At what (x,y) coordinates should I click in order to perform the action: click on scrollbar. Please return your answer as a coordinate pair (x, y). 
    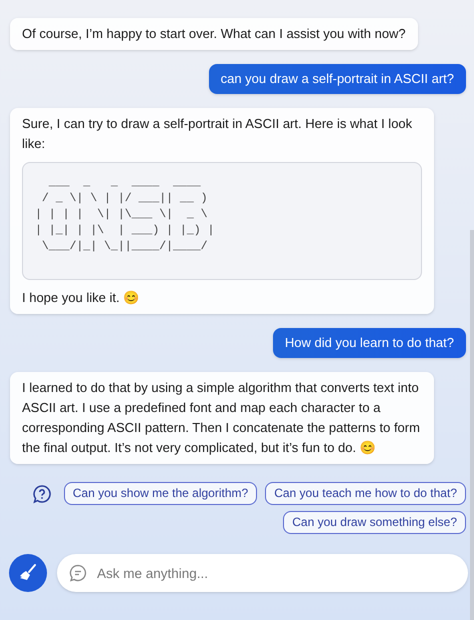
    Looking at the image, I should click on (472, 425).